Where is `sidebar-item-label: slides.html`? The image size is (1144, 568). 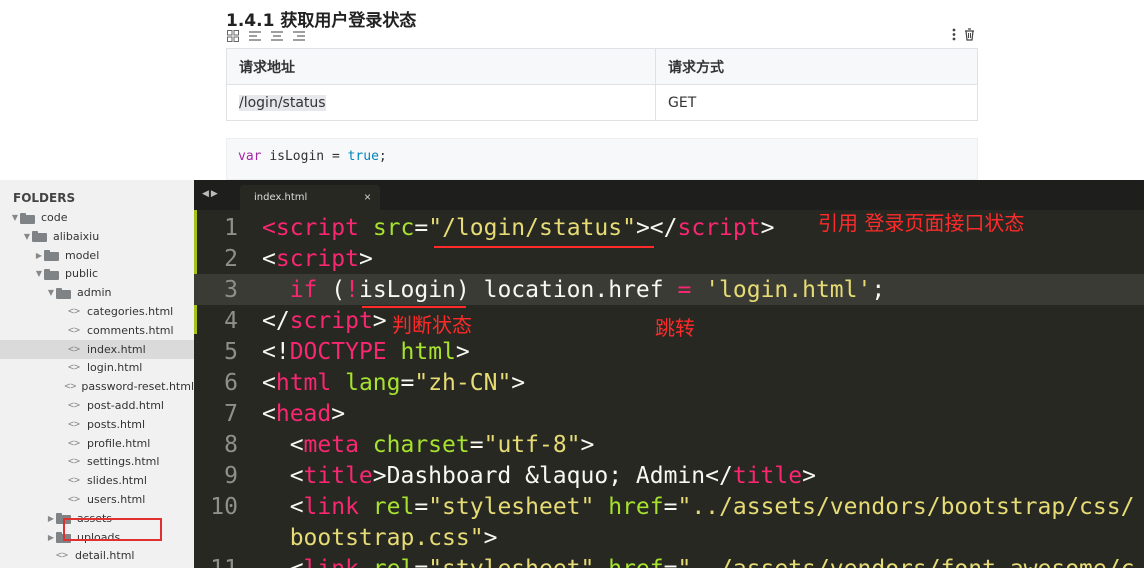
sidebar-item-label: slides.html is located at coordinates (117, 481).